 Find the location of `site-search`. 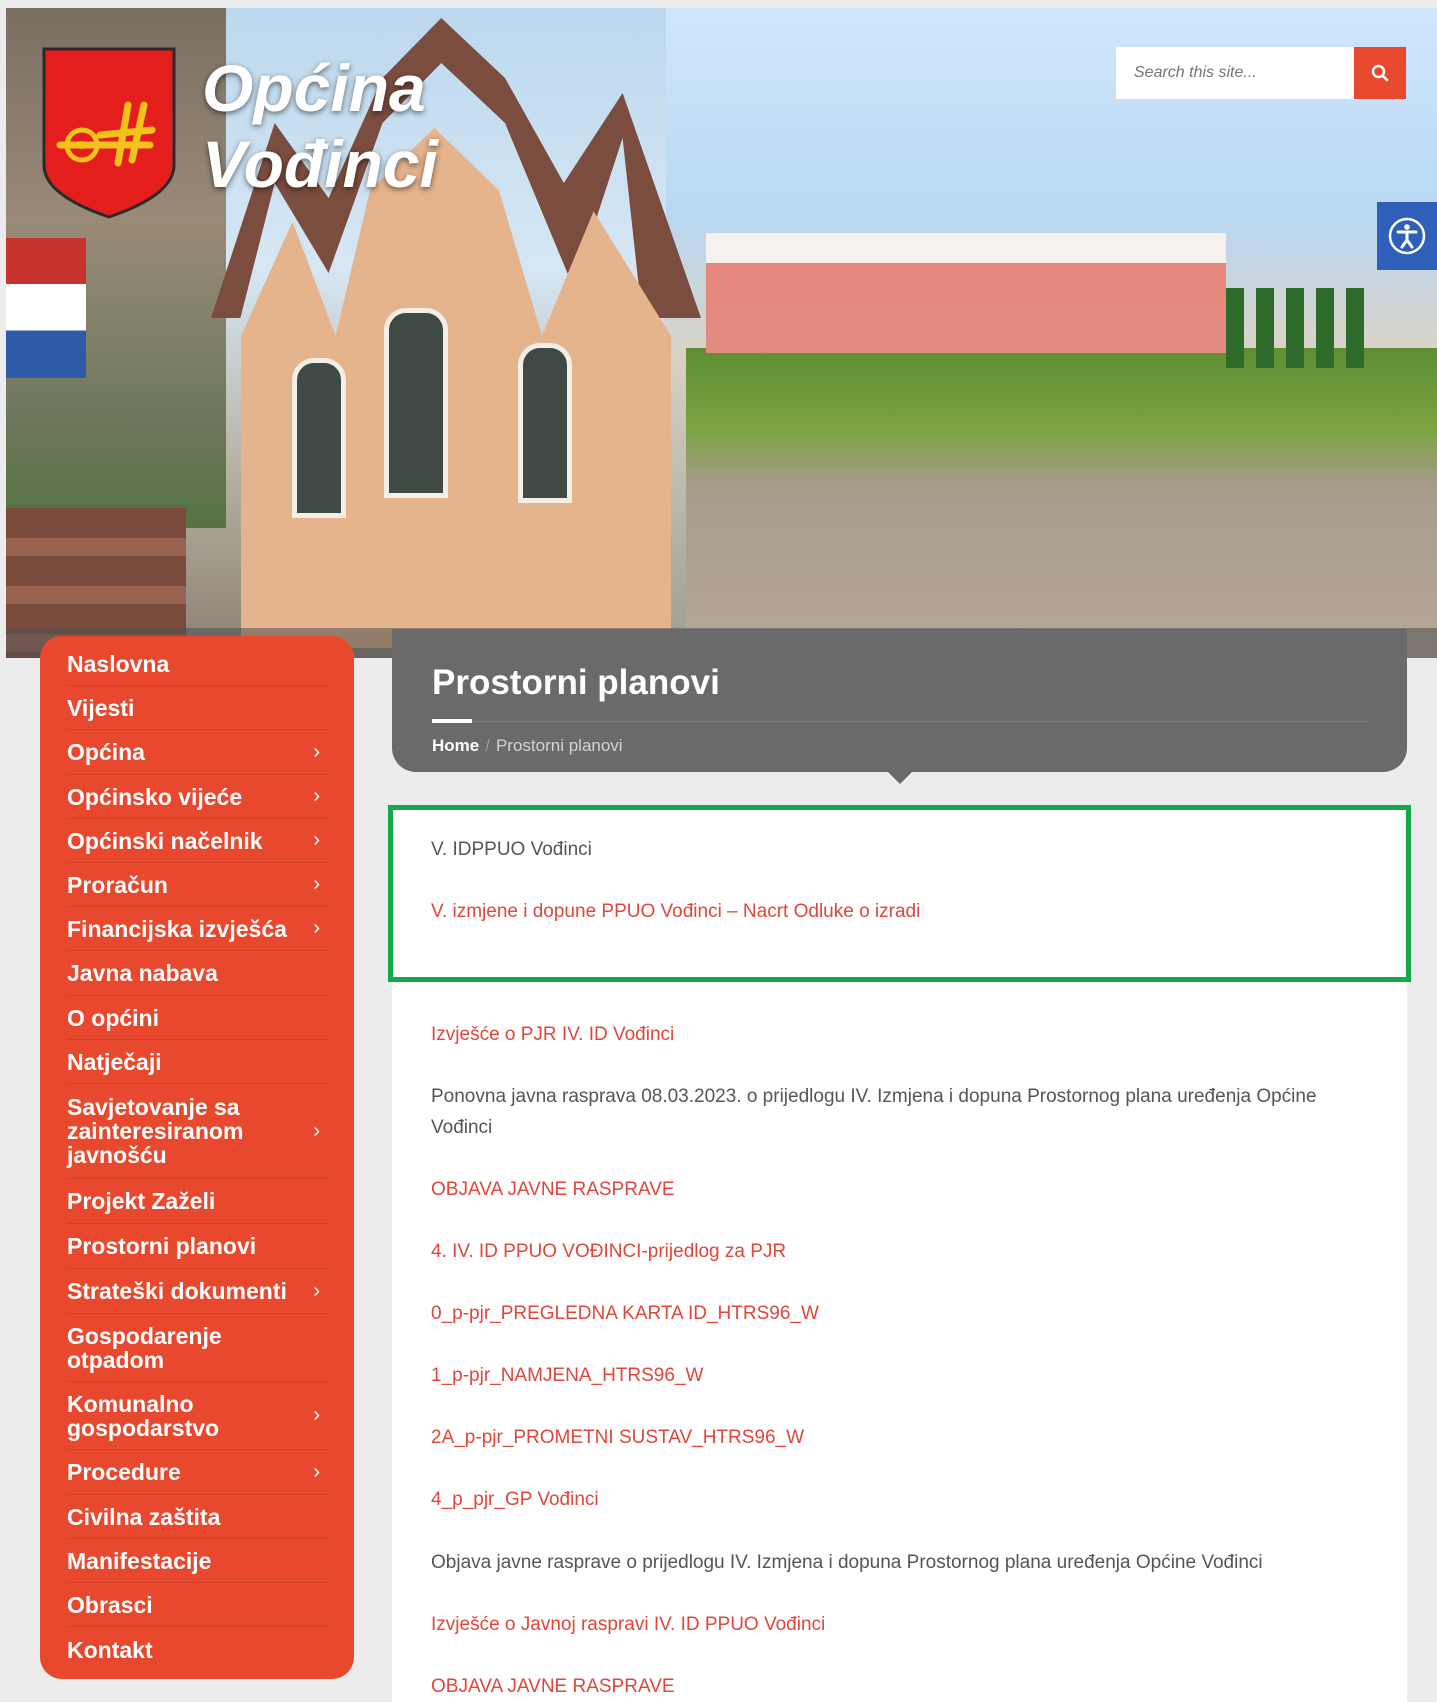

site-search is located at coordinates (1261, 73).